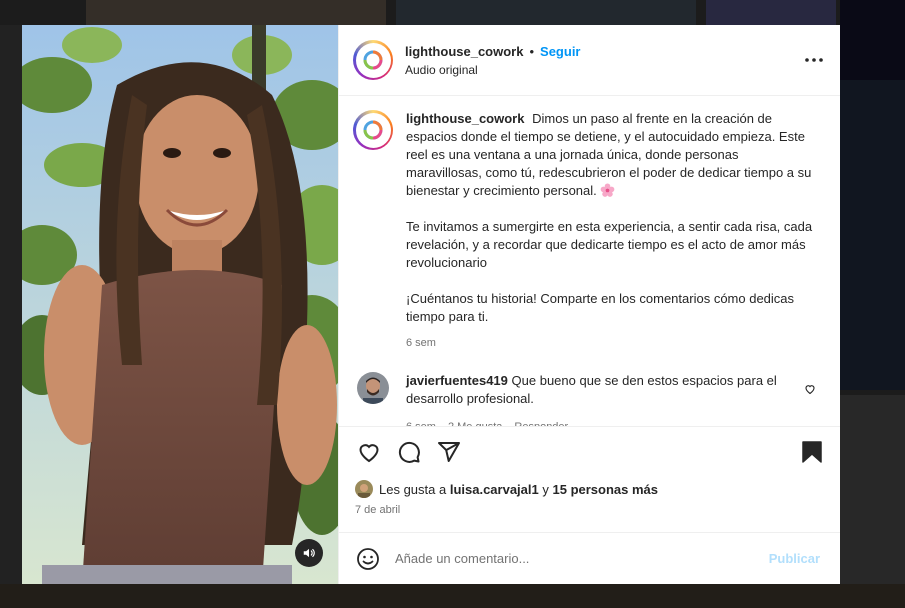  I want to click on save-button, so click(812, 452).